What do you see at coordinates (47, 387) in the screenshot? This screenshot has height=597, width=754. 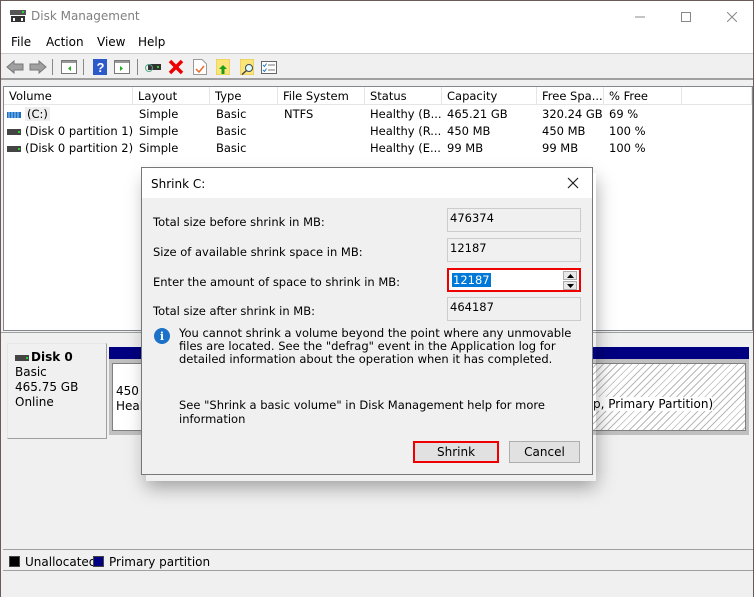 I see `disk-size: 465.75 GB` at bounding box center [47, 387].